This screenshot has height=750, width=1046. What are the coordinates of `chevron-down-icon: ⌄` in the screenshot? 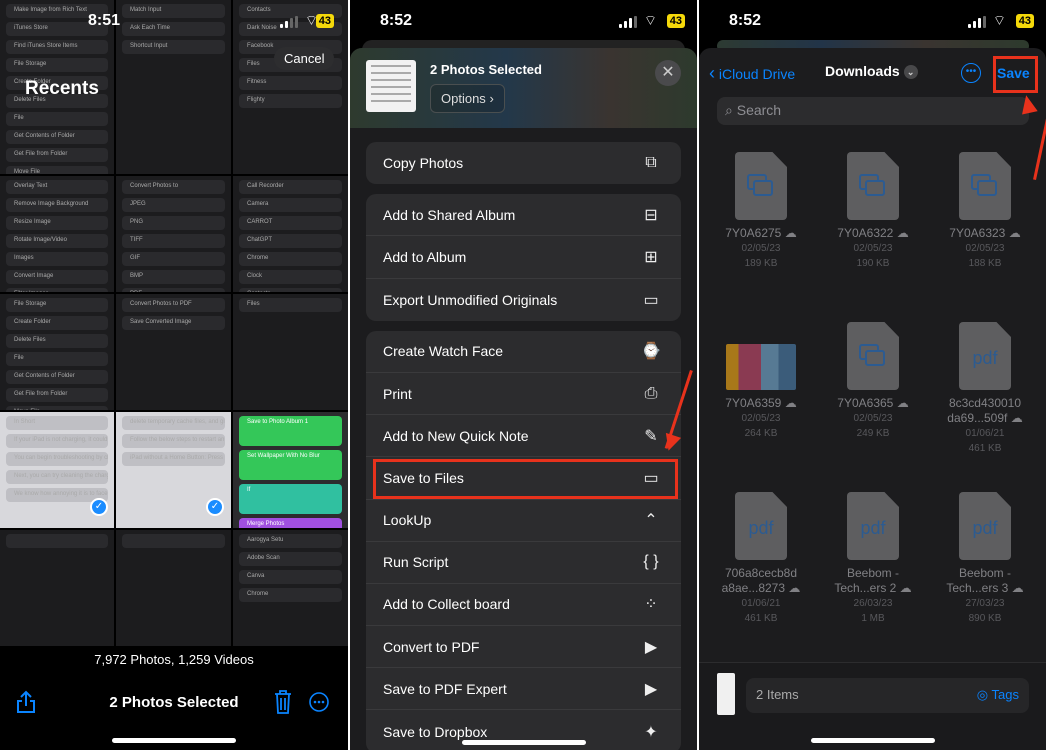 It's located at (910, 72).